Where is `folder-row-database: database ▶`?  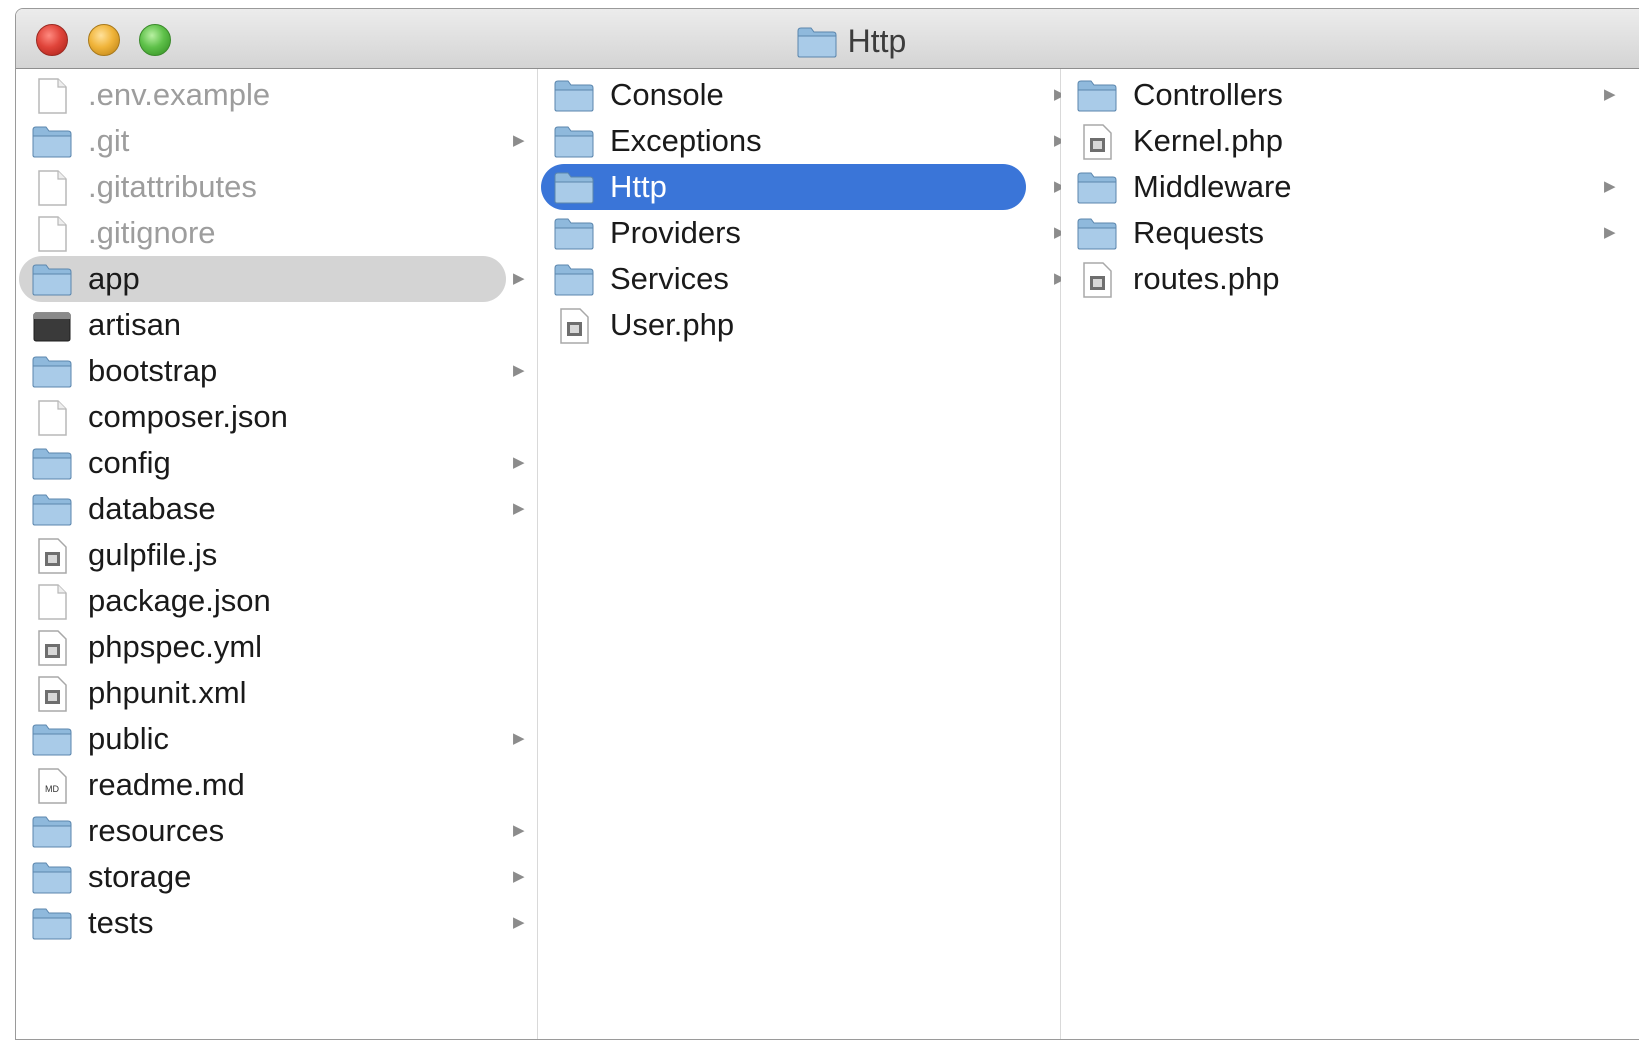
folder-row-database: database ▶ is located at coordinates (272, 509).